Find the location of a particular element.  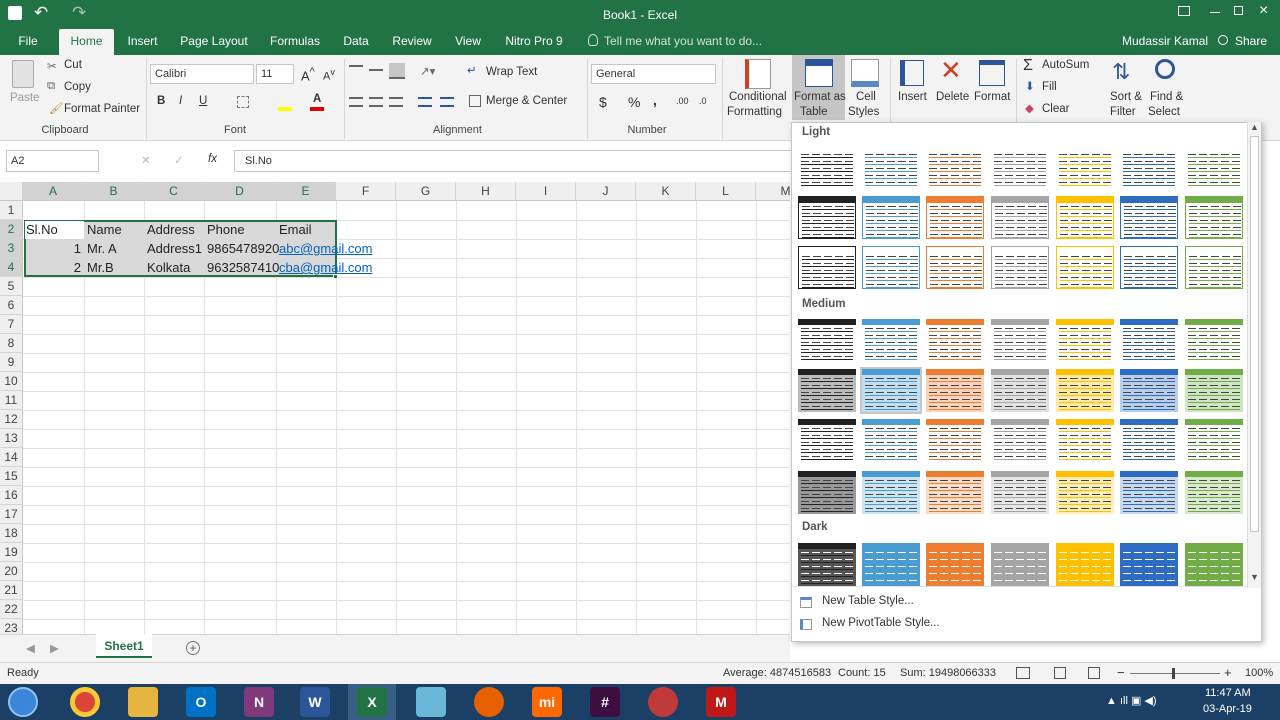

scrollbar-thumb is located at coordinates (1254, 334).